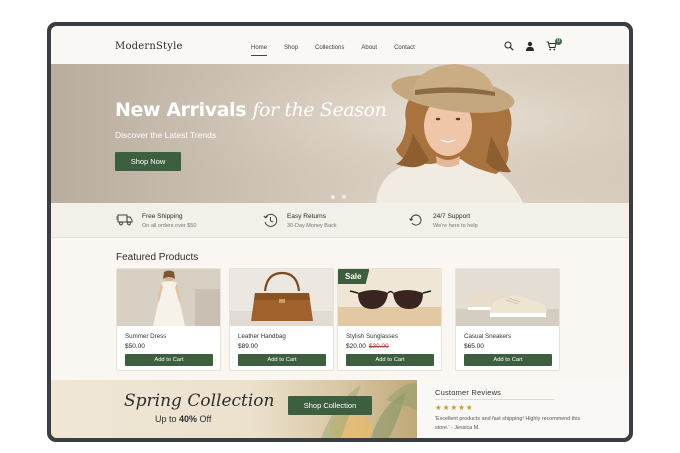 The height and width of the screenshot is (453, 680). What do you see at coordinates (157, 257) in the screenshot?
I see `featured-products-title: Featured Products` at bounding box center [157, 257].